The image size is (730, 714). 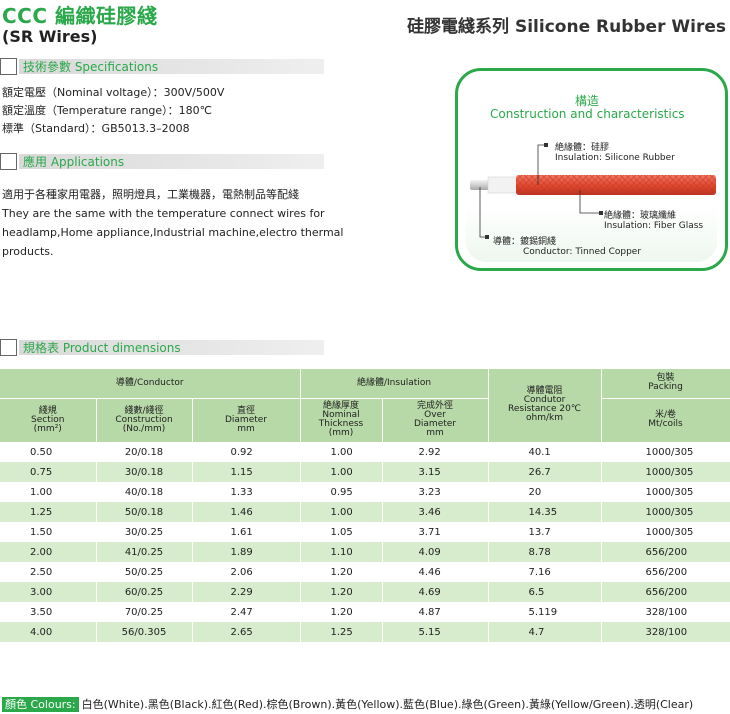 I want to click on label-fiberglass-zh: 絶緣體：玻璃纖維, so click(x=640, y=216).